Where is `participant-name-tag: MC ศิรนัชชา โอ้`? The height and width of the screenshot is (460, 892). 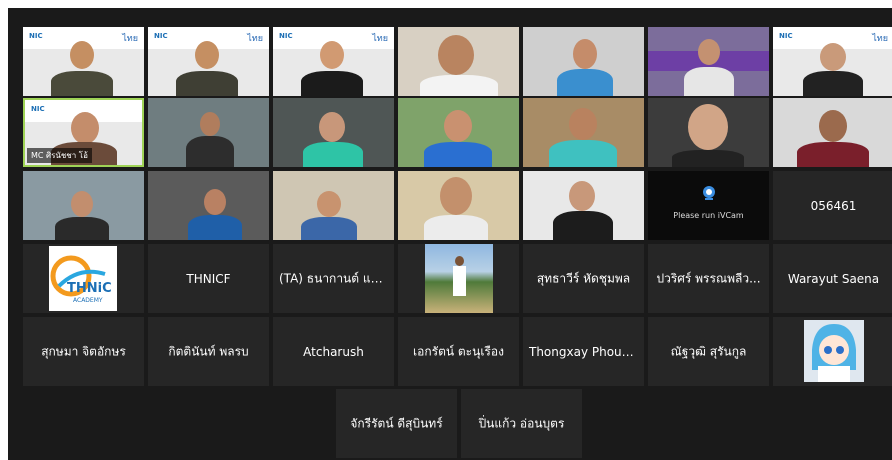
participant-name-tag: MC ศิรนัชชา โอ้ is located at coordinates (59, 155).